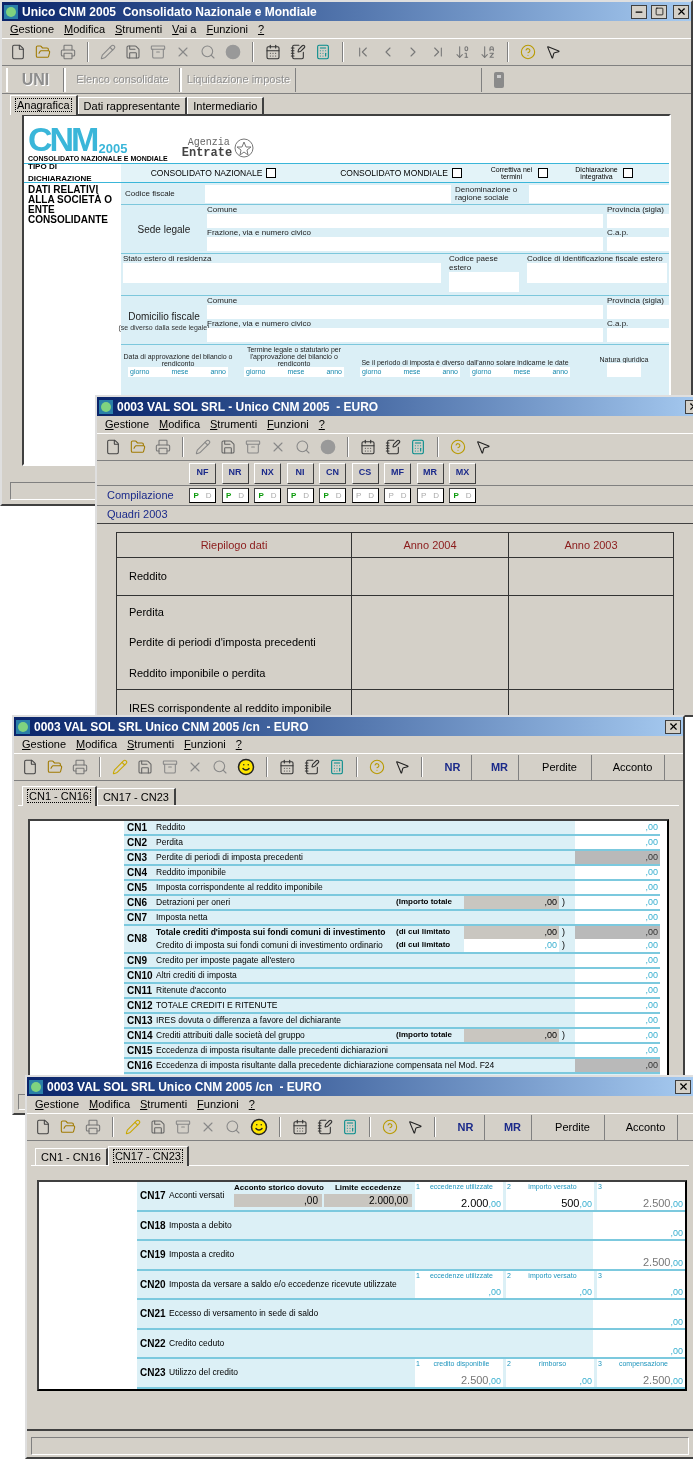 Image resolution: width=693 pixels, height=1459 pixels. I want to click on tab: Dati rappresentante, so click(132, 105).